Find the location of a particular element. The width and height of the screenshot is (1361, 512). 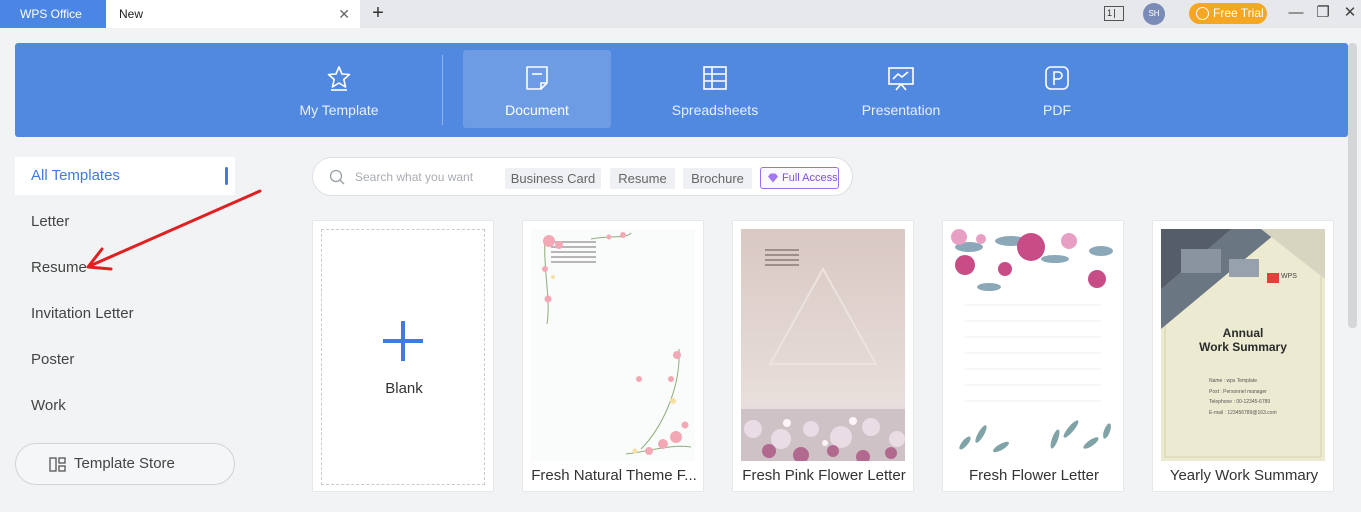

spreadsheet-icon is located at coordinates (715, 78).